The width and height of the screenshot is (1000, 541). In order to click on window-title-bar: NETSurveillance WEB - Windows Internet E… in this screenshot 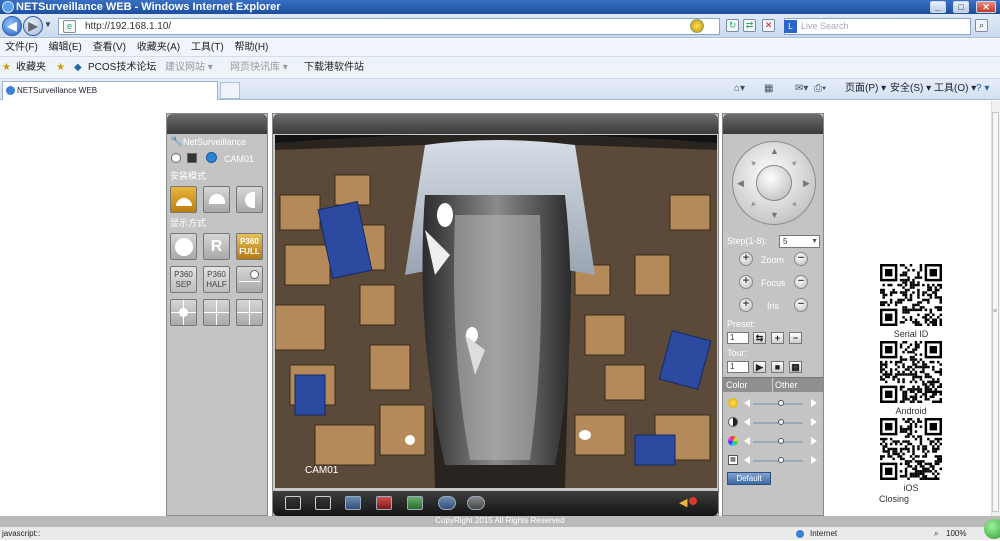, I will do `click(500, 7)`.